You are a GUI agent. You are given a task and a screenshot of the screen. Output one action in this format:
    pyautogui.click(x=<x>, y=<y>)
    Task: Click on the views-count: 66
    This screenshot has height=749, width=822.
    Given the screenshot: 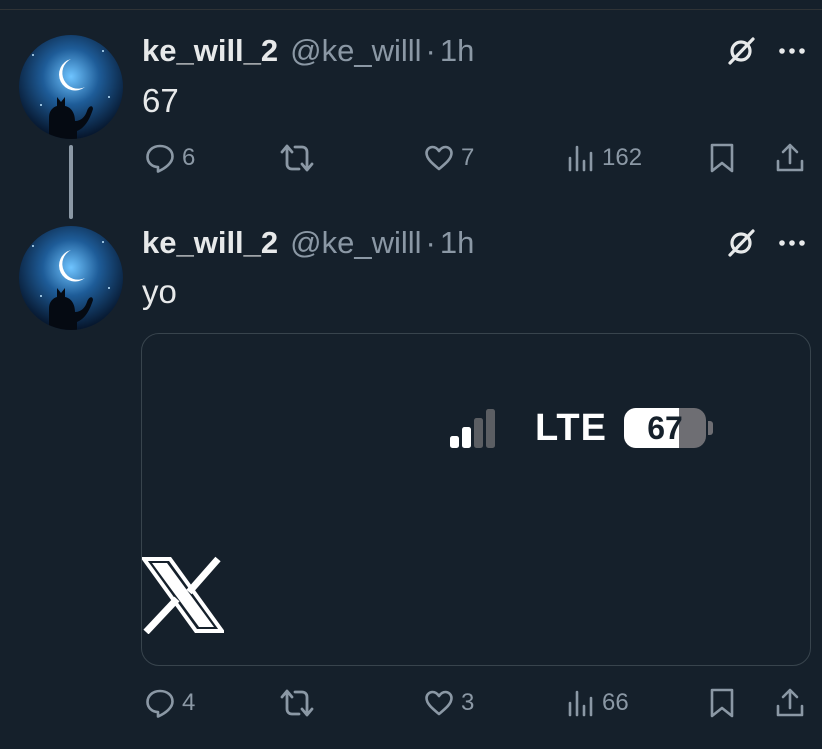 What is the action you would take?
    pyautogui.click(x=615, y=702)
    